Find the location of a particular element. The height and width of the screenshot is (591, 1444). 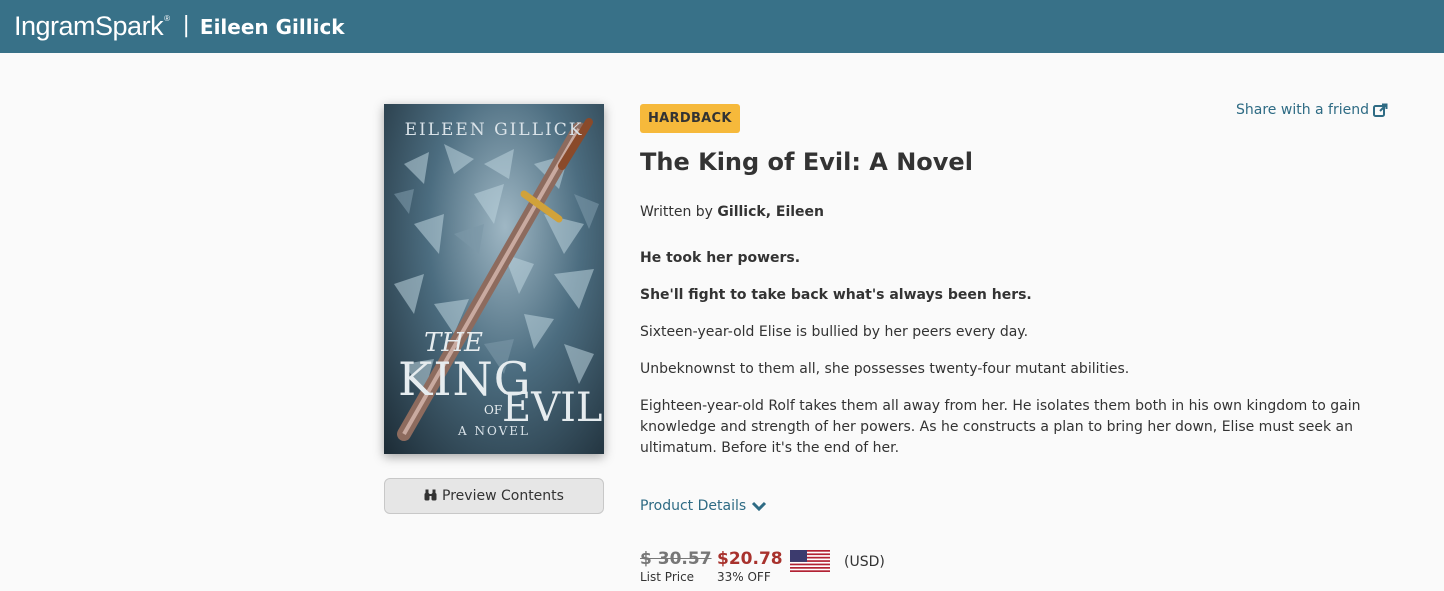

share-label: Share with a friend is located at coordinates (1302, 110).